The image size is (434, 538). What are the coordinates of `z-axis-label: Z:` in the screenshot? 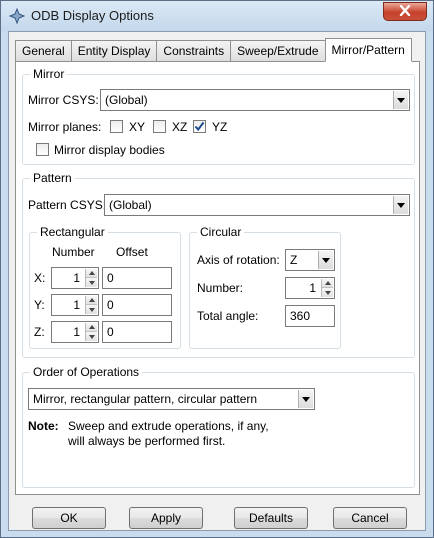 It's located at (39, 332).